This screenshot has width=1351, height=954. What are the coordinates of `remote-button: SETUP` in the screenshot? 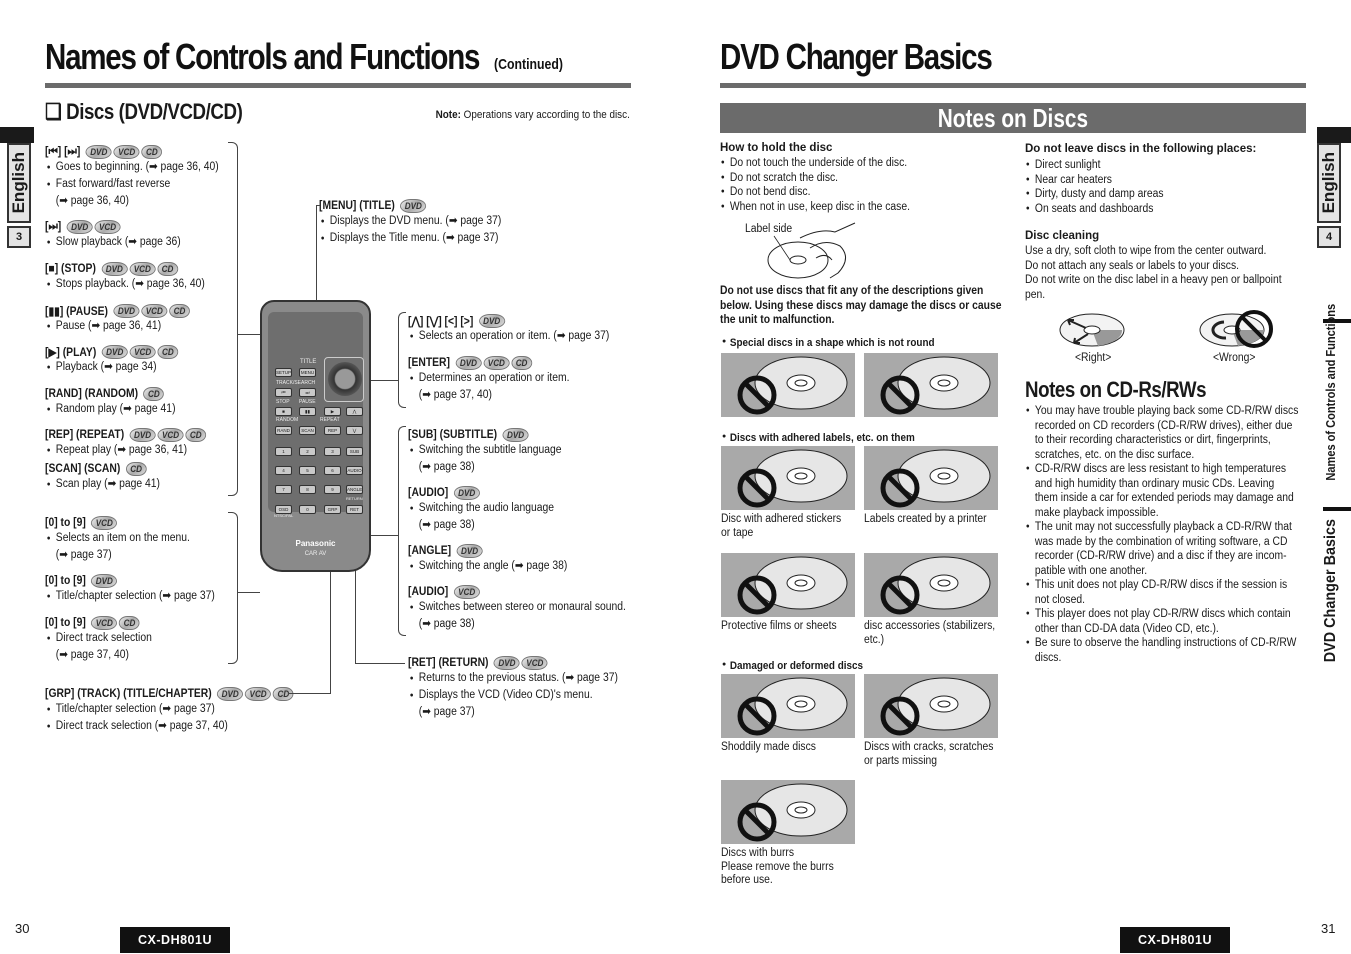 It's located at (283, 372).